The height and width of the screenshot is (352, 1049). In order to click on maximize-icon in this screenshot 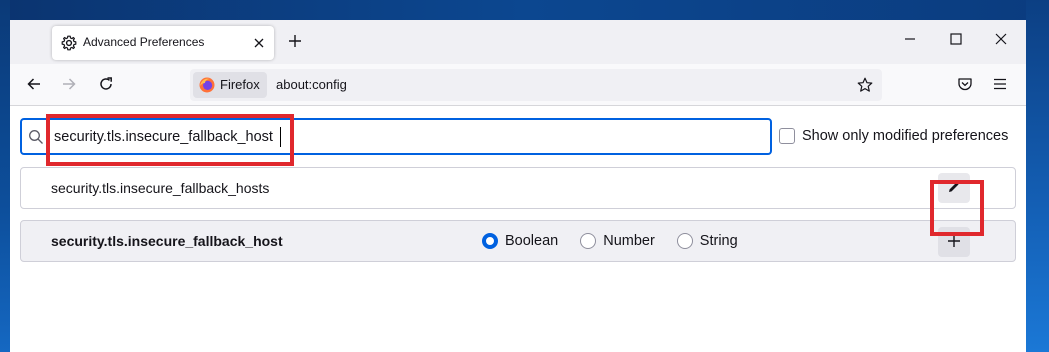, I will do `click(956, 40)`.